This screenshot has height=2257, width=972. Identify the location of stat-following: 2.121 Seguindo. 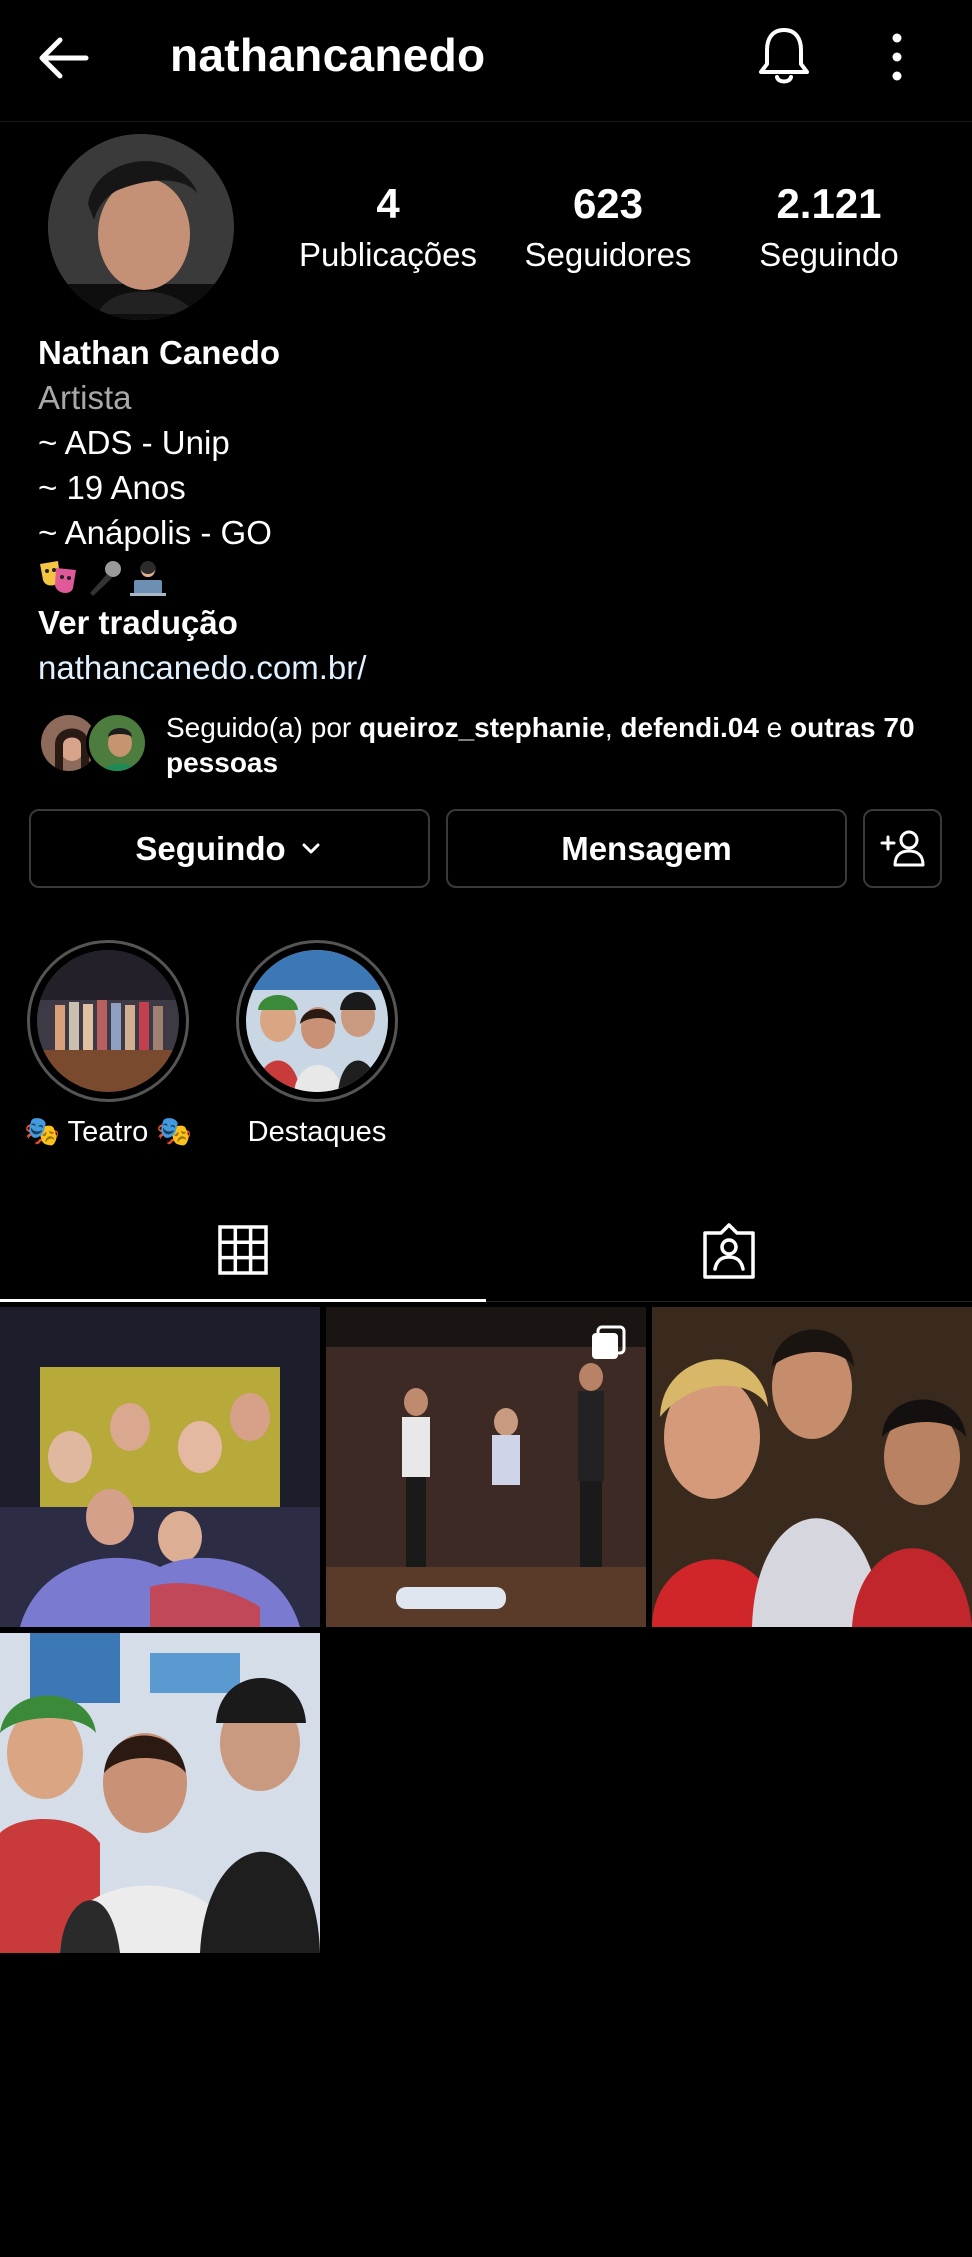
(829, 228).